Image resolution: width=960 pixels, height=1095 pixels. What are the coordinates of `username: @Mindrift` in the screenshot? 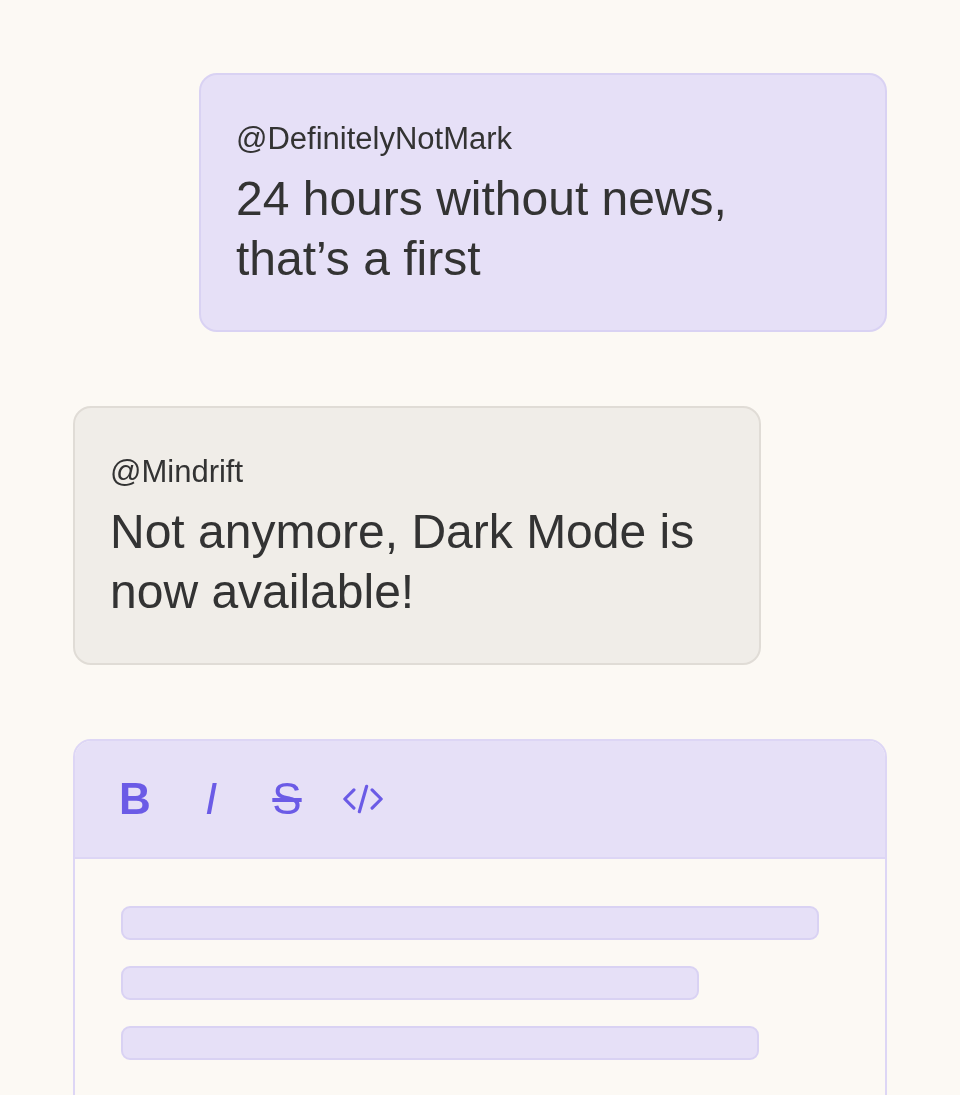 It's located at (177, 472).